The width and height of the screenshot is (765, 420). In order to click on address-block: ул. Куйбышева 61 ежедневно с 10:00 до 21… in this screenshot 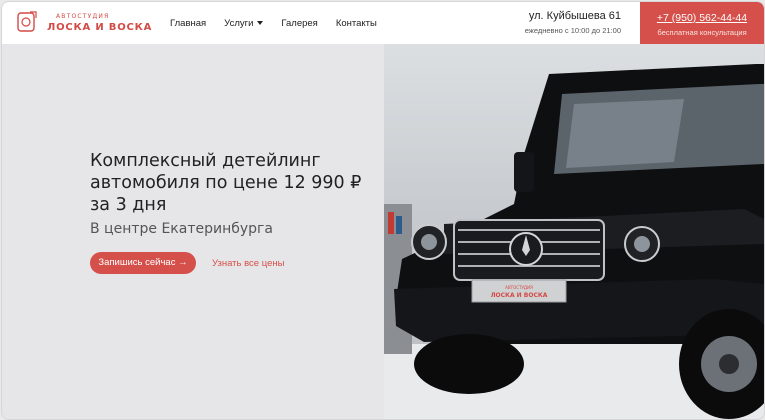, I will do `click(573, 22)`.